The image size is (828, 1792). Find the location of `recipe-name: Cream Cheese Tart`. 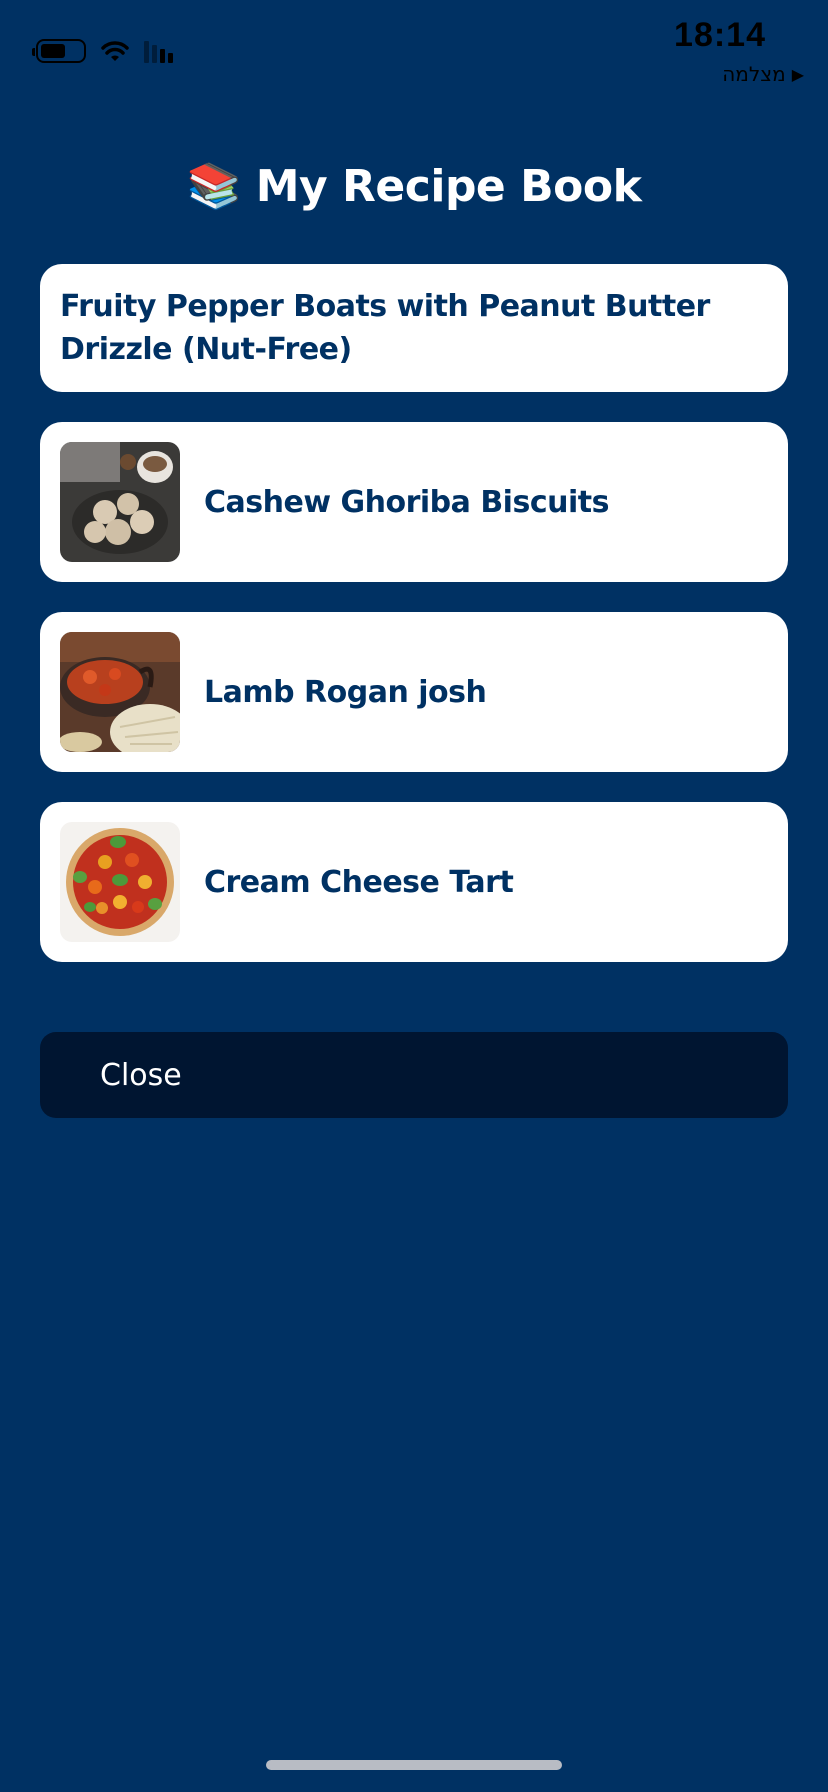

recipe-name: Cream Cheese Tart is located at coordinates (359, 882).